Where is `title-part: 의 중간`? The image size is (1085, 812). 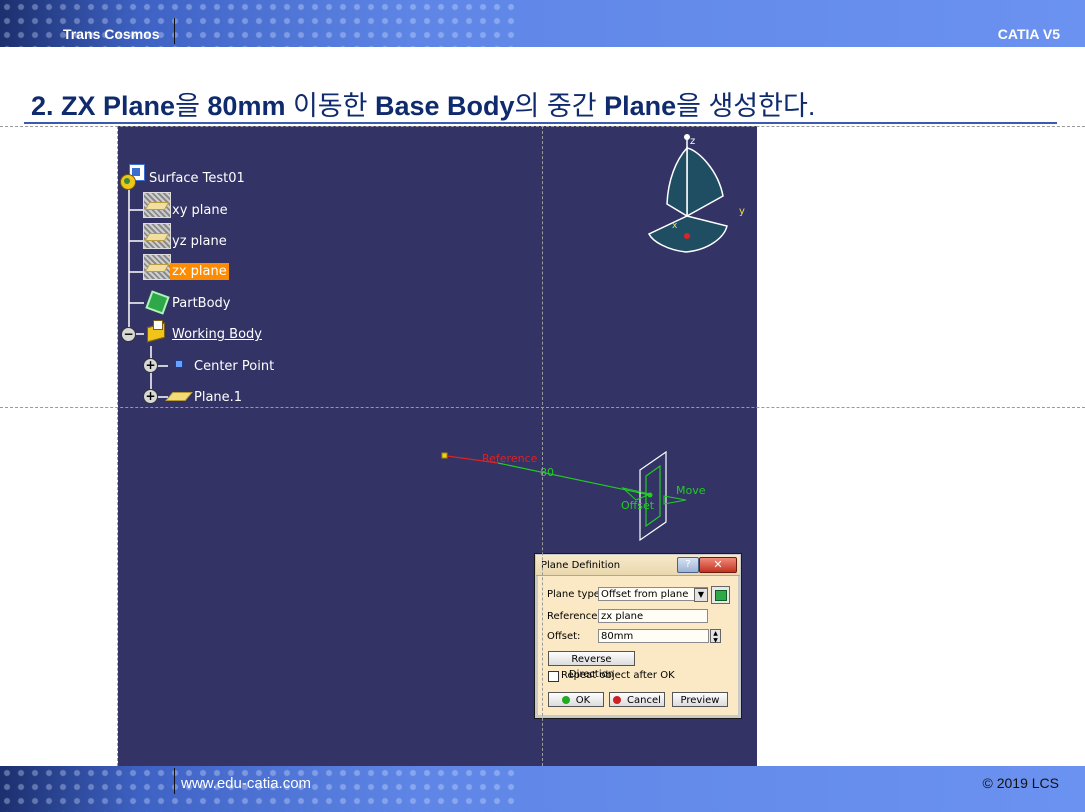
title-part: 의 중간 is located at coordinates (559, 106).